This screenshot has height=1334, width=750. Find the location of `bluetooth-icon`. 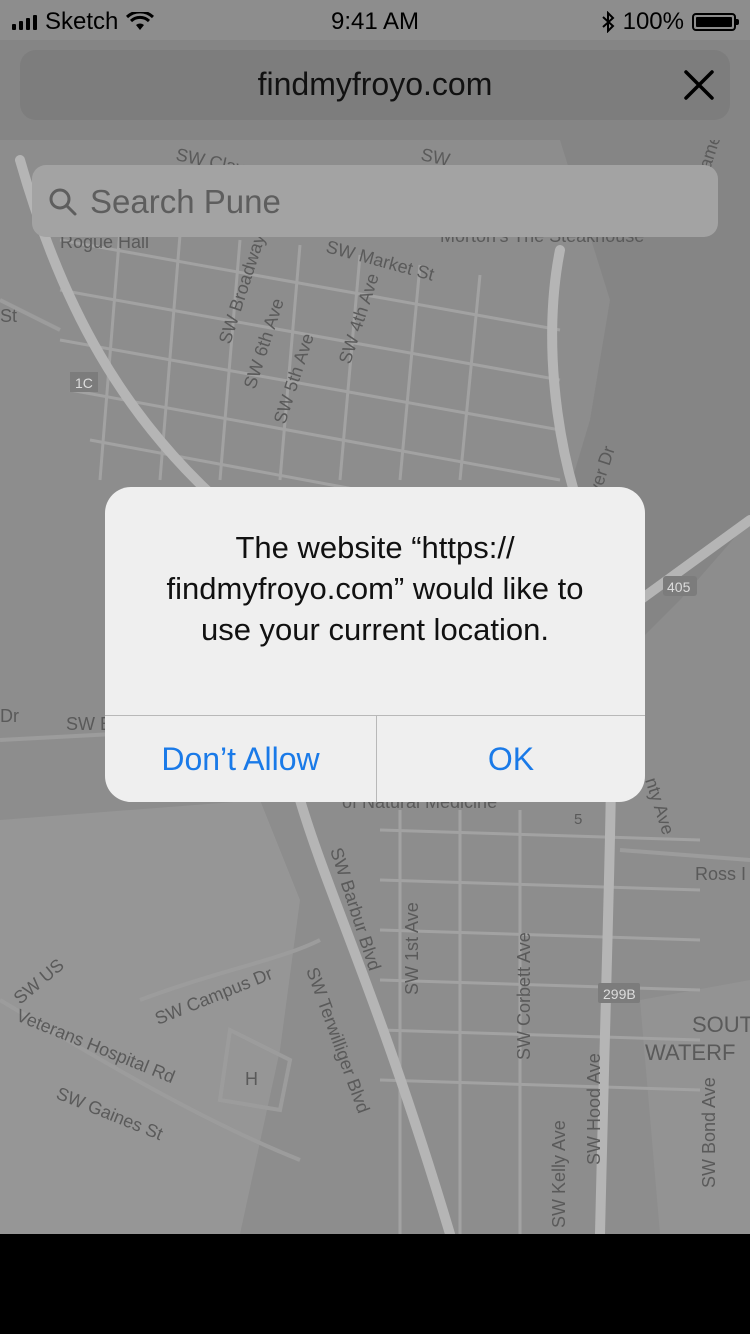

bluetooth-icon is located at coordinates (608, 22).